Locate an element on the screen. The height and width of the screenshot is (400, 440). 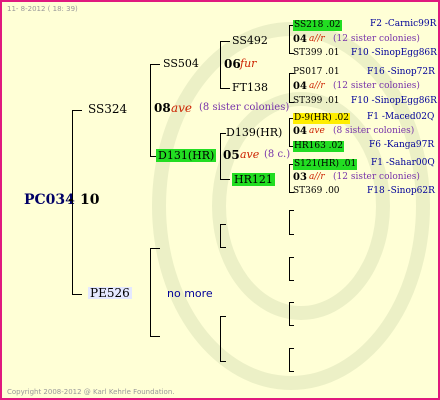
root-generation: 10 is located at coordinates (90, 200).